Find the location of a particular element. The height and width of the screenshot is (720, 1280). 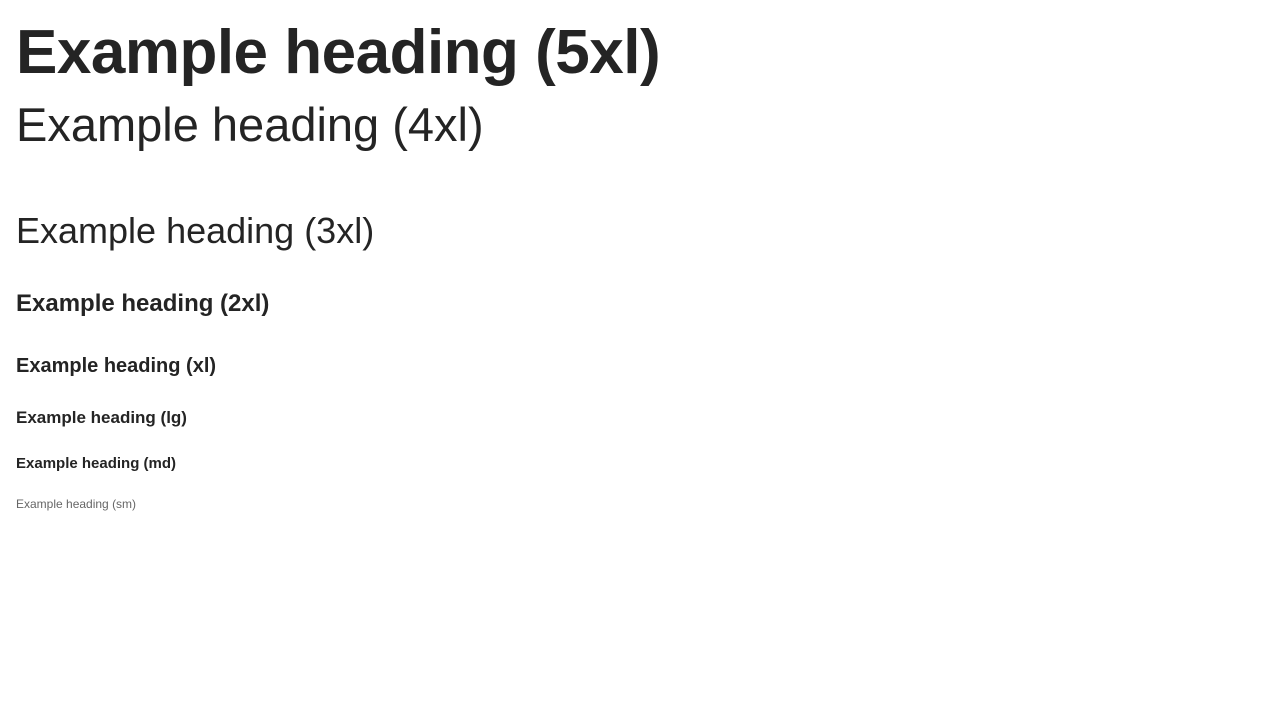

heading-sm: Example heading (sm) is located at coordinates (76, 504).